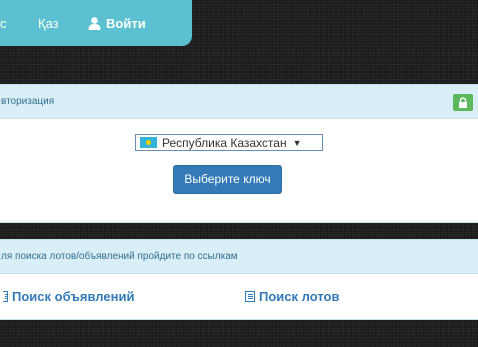 The image size is (478, 347). What do you see at coordinates (126, 23) in the screenshot?
I see `login-label: Войти` at bounding box center [126, 23].